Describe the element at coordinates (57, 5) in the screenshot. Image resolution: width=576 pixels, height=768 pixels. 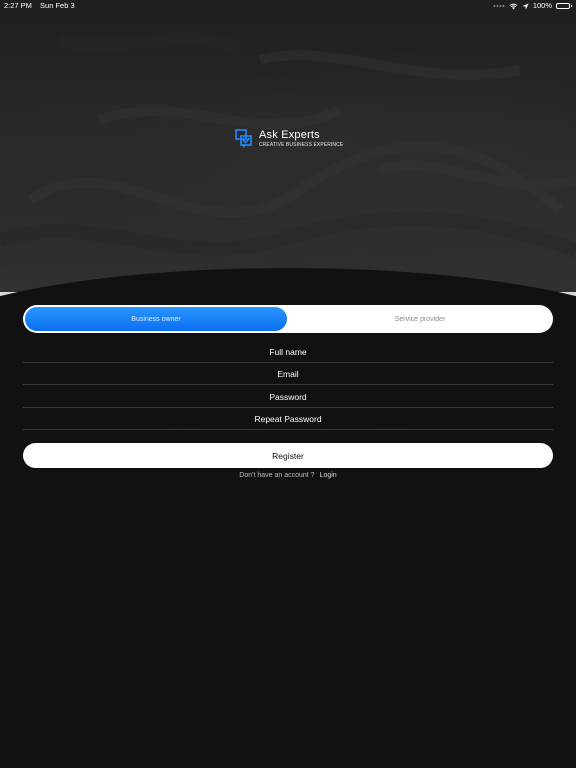
I see `status-date: Sun Feb 3` at that location.